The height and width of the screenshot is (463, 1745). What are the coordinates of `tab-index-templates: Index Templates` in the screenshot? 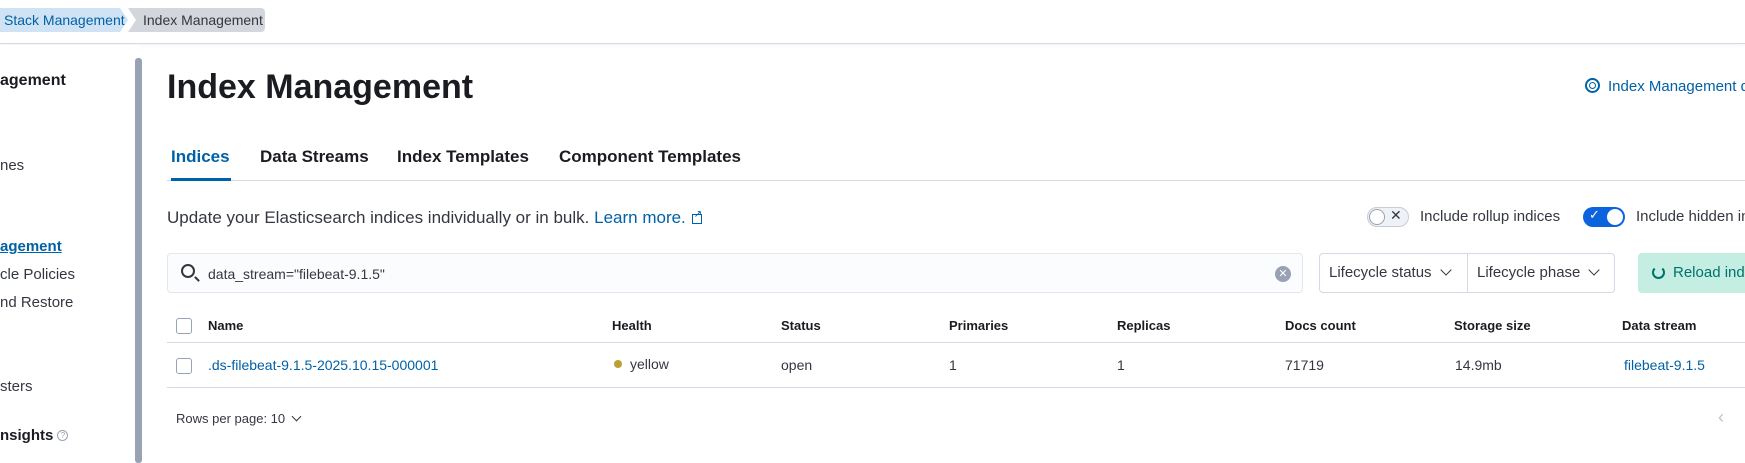 It's located at (463, 157).